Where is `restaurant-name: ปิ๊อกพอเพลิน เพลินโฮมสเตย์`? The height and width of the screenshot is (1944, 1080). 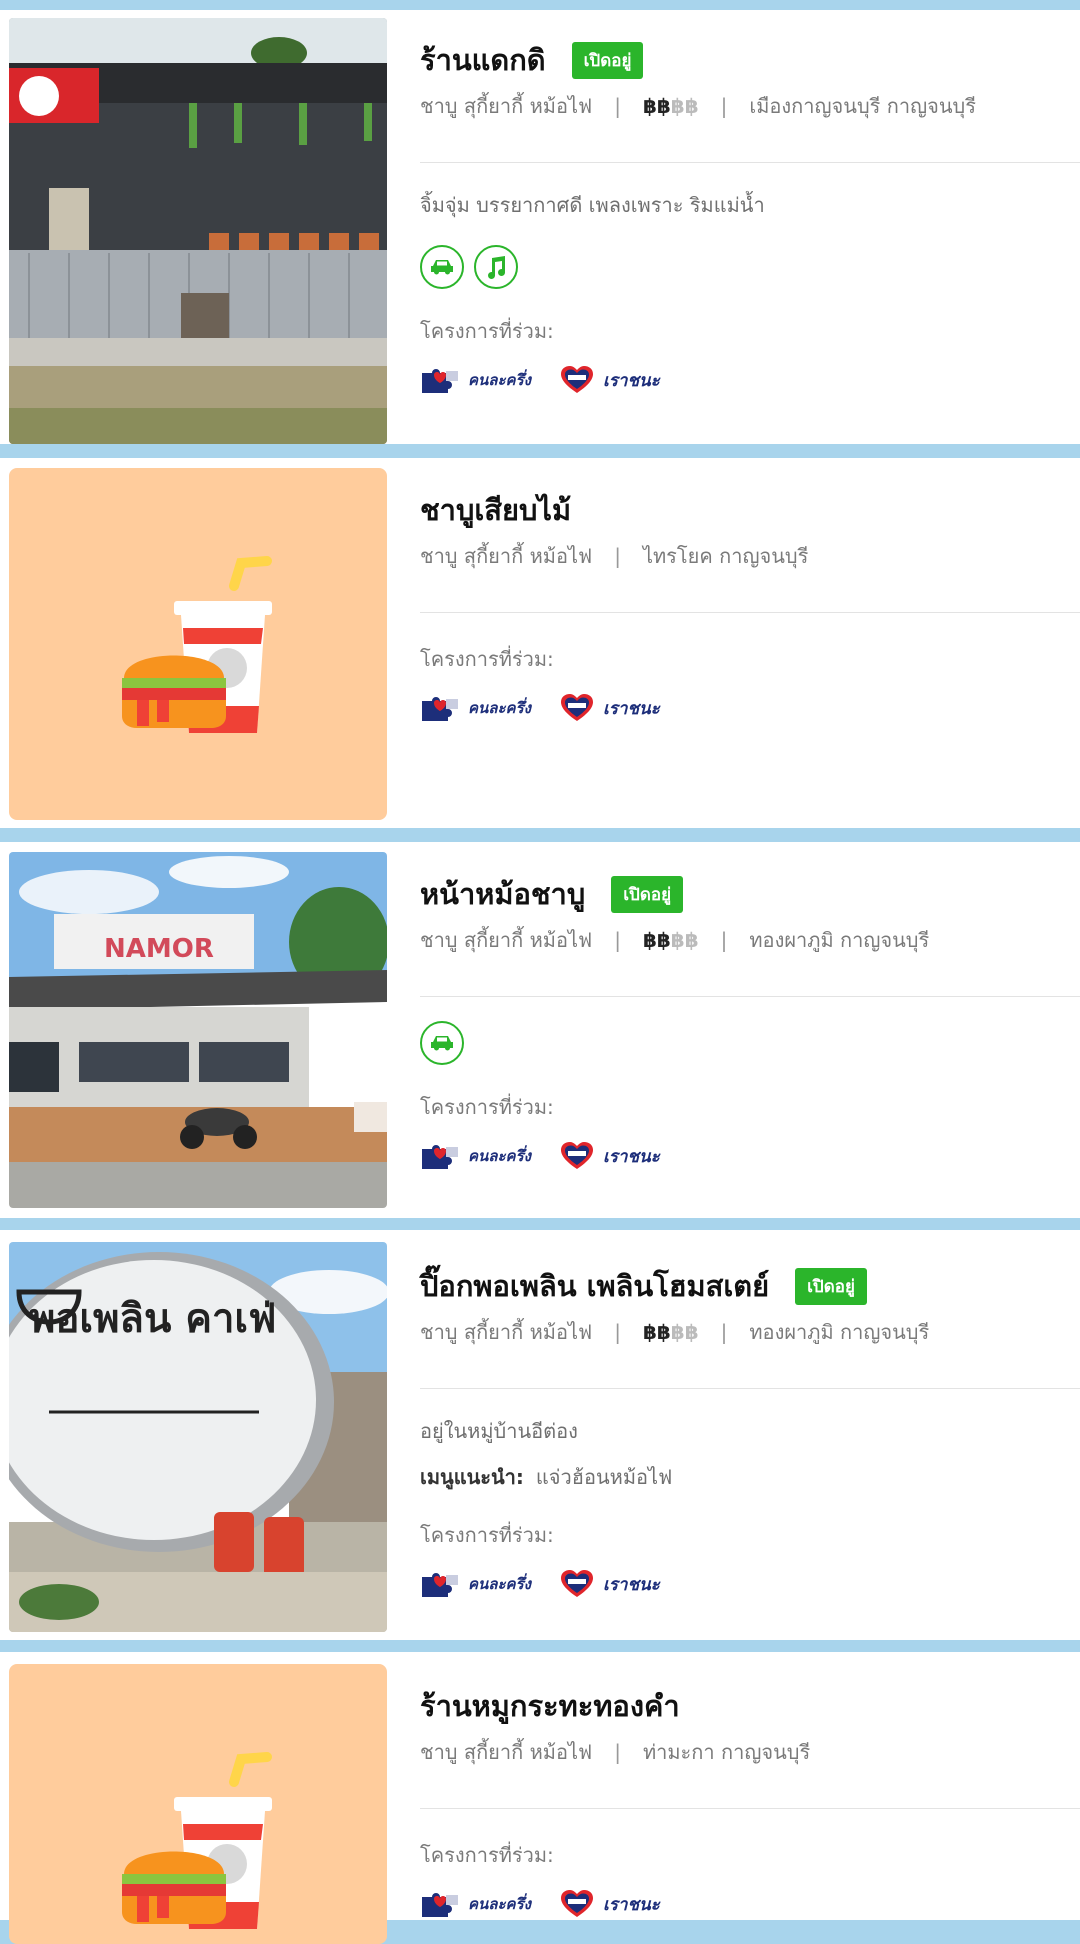
restaurant-name: ปิ๊อกพอเพลิน เพลินโฮมสเตย์ is located at coordinates (594, 1286).